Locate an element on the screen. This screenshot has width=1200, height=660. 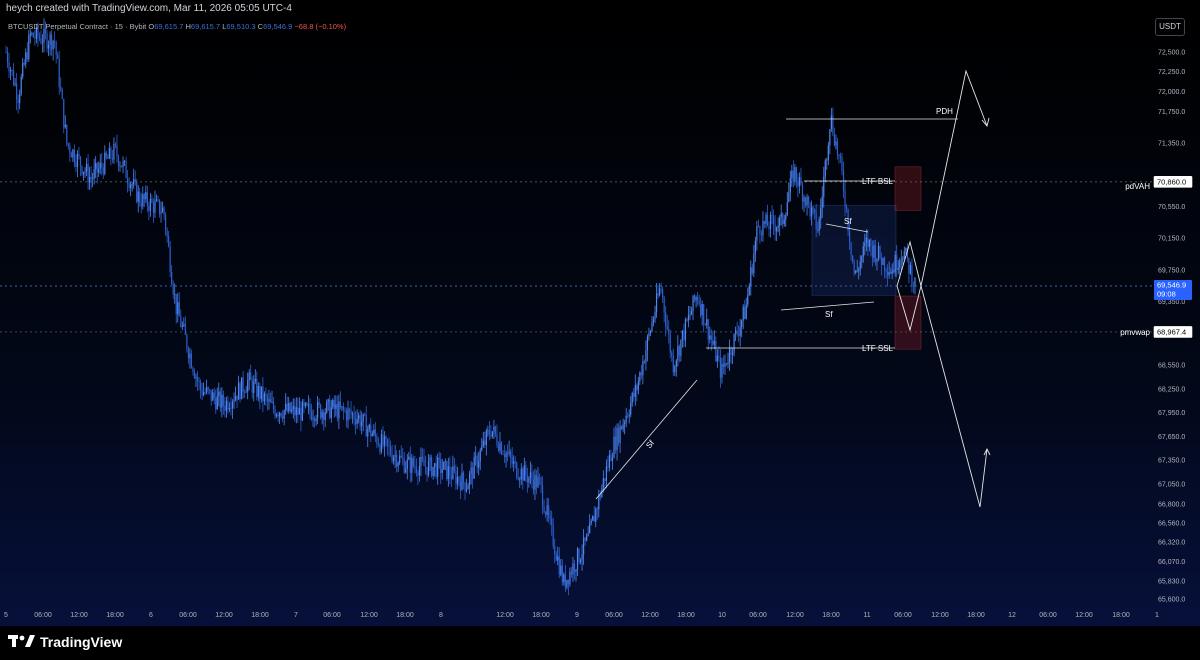
sf-trendline-diagonal is located at coordinates (646, 439).